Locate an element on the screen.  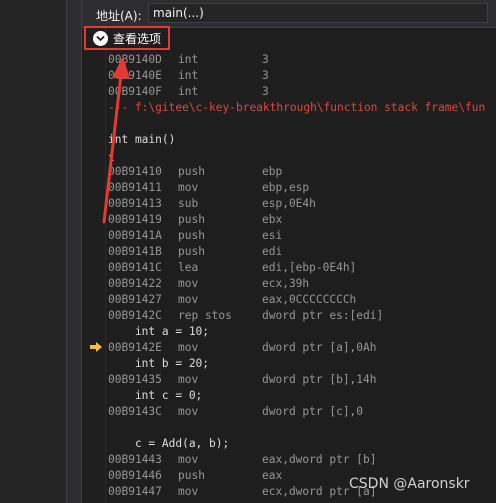
asm-line: 00B9140D int 3 is located at coordinates (302, 60).